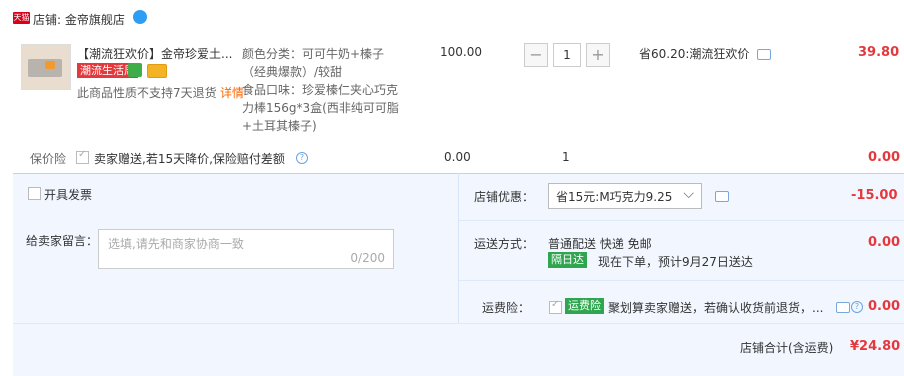 This screenshot has width=904, height=376. I want to click on service-qty: 1, so click(566, 157).